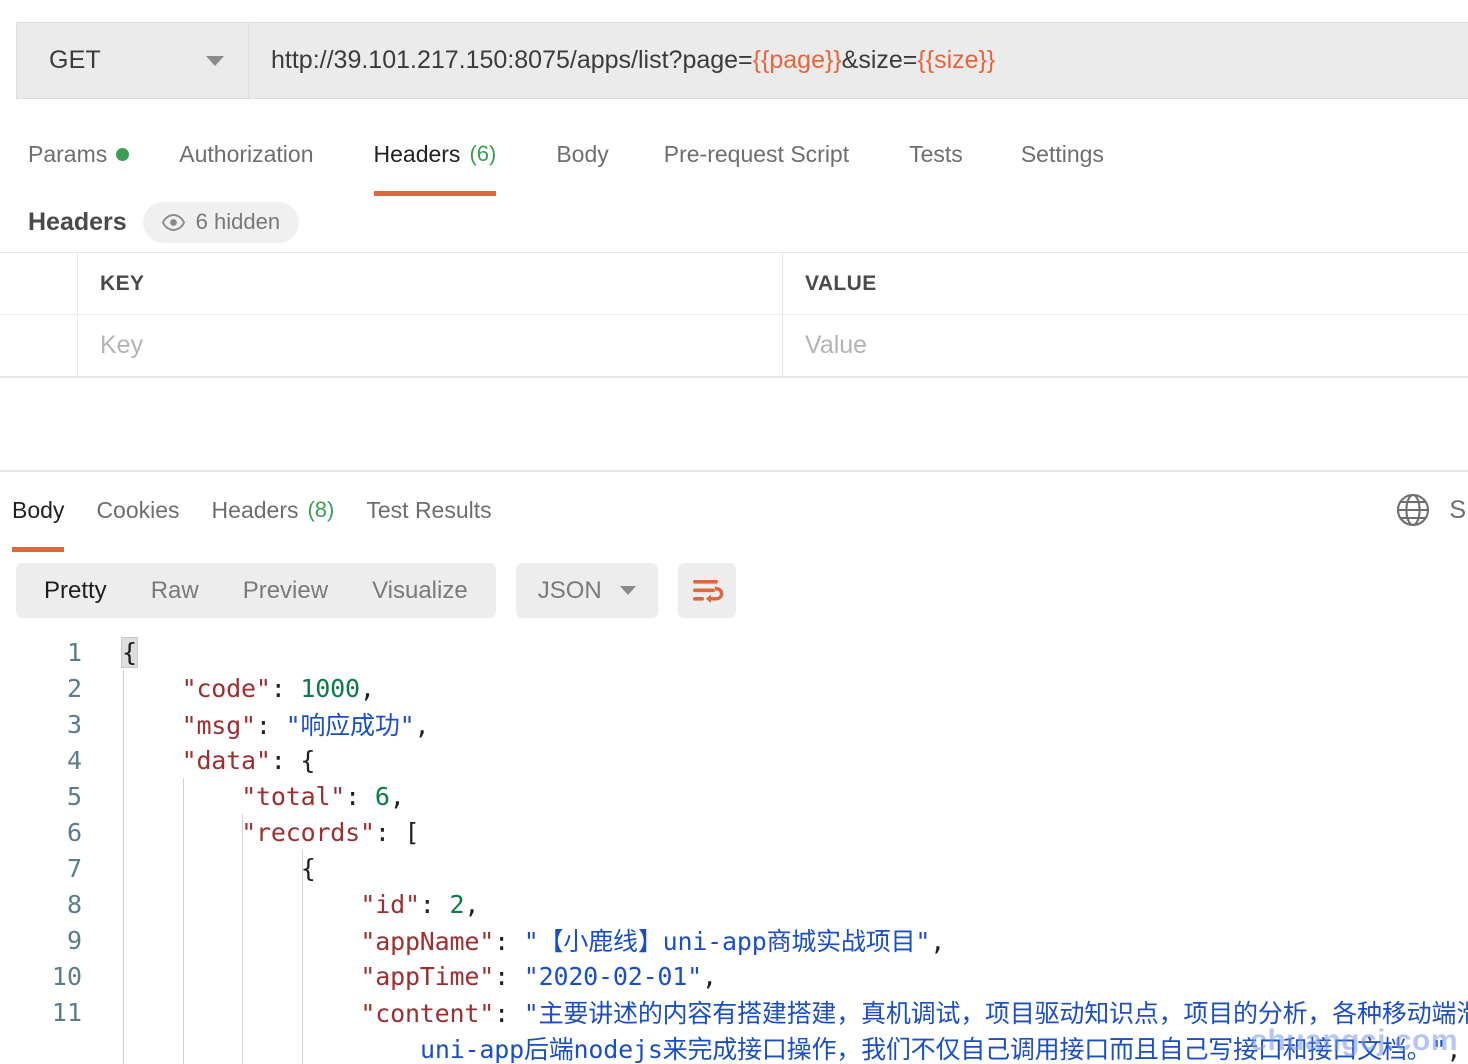 This screenshot has width=1468, height=1064. I want to click on url-variable-size: {{size}}, so click(956, 60).